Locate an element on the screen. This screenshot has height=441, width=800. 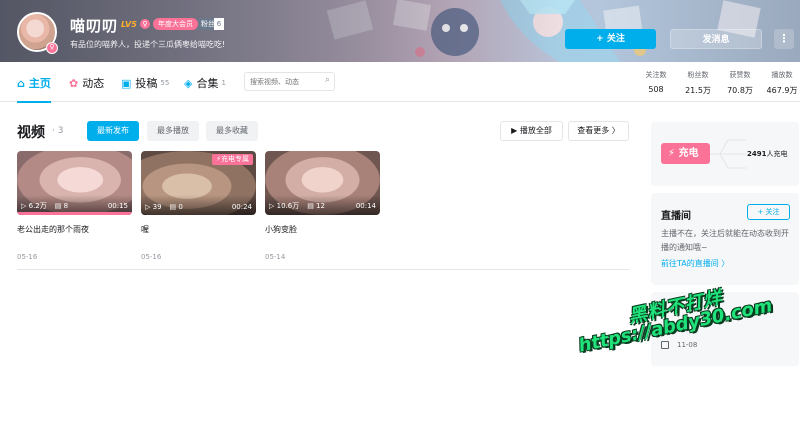
tab-collections: ◈ 合集 1 is located at coordinates (205, 83).